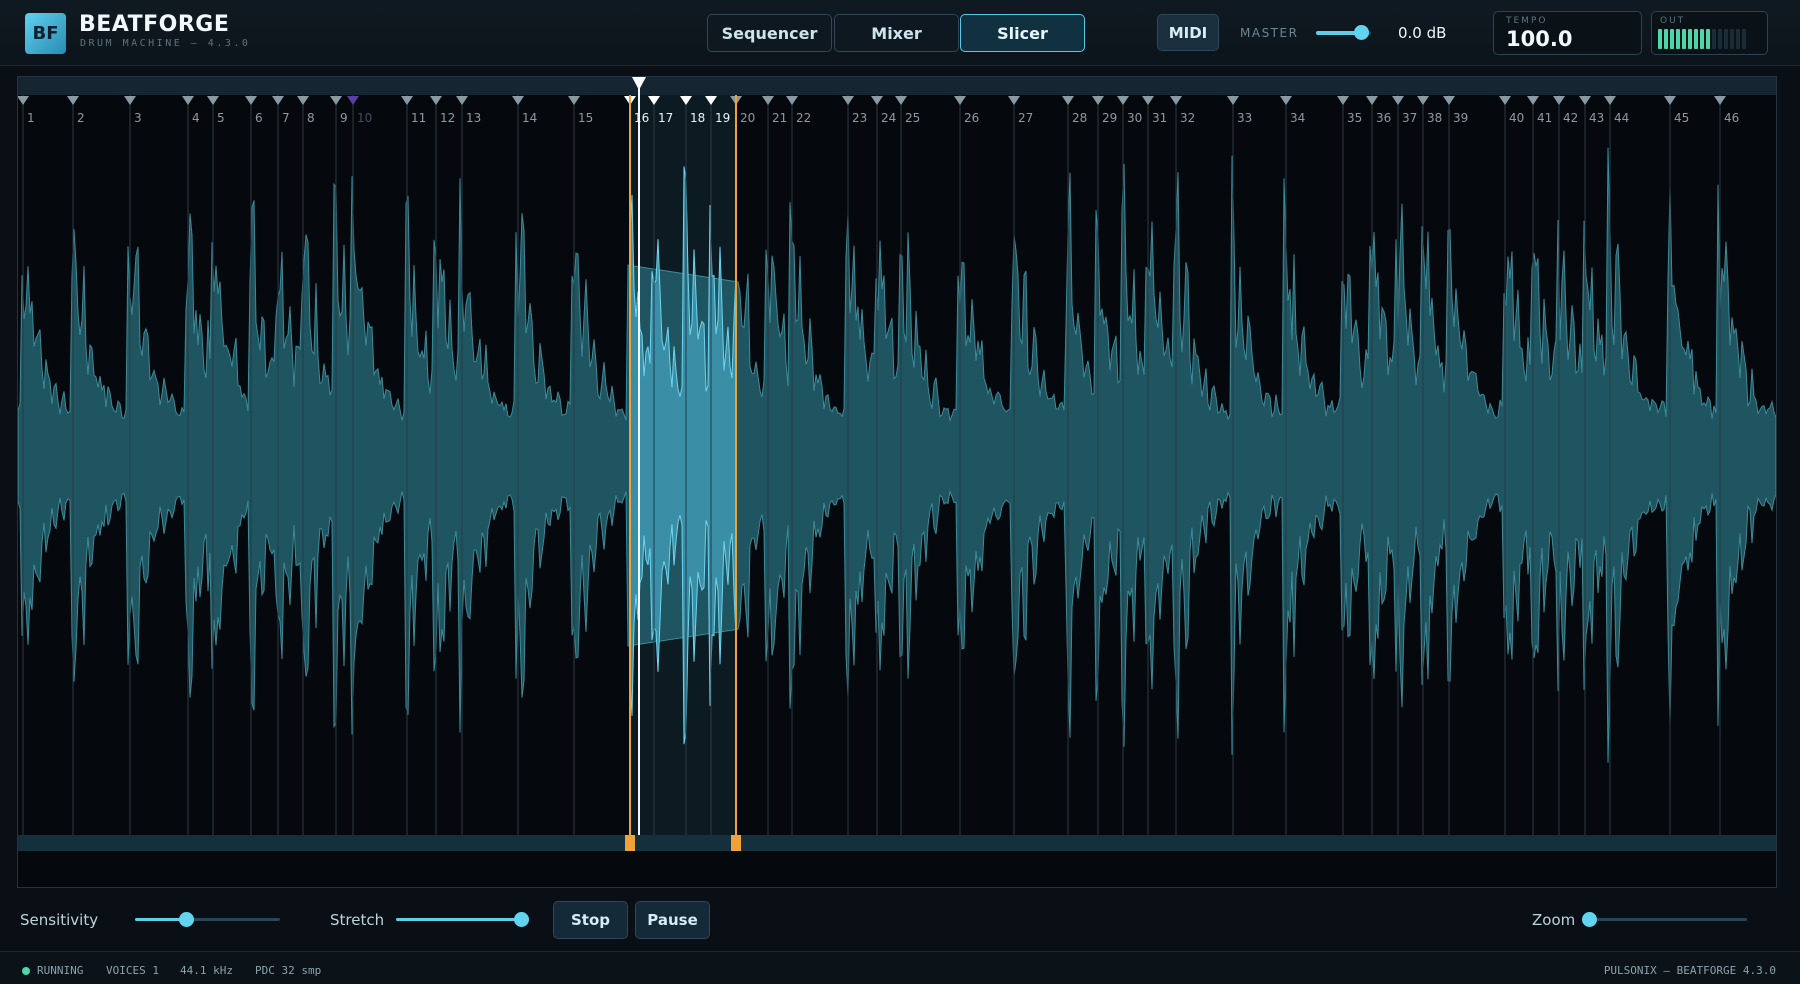 The width and height of the screenshot is (1800, 984). I want to click on slice-label: 3, so click(138, 118).